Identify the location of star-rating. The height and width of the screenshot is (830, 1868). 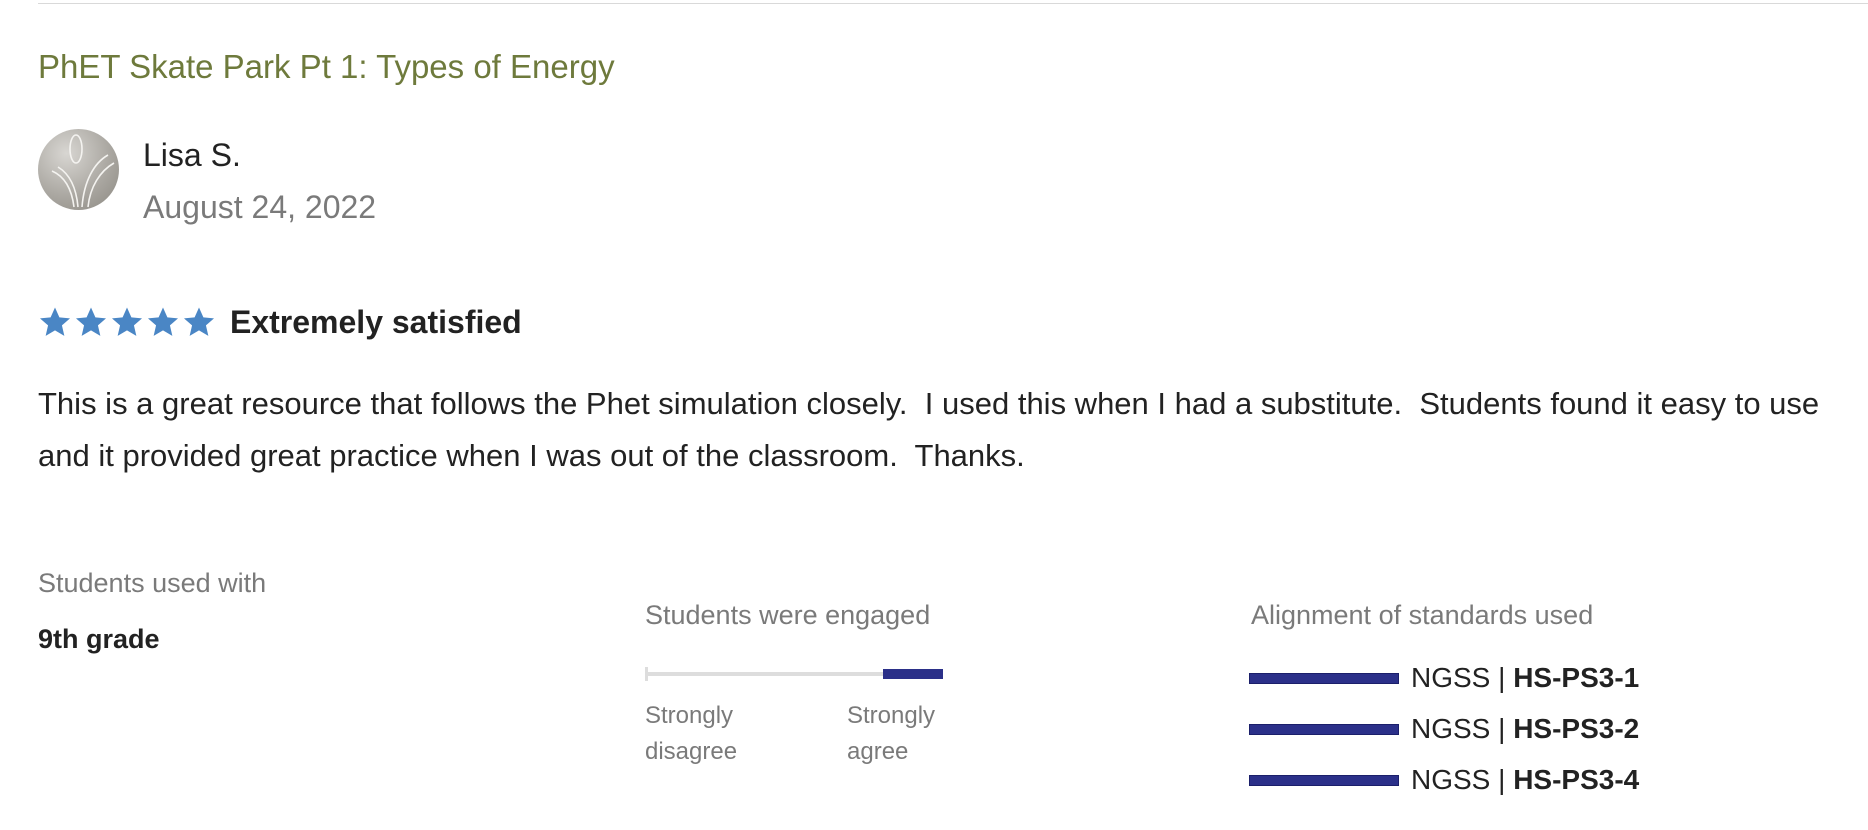
(128, 322).